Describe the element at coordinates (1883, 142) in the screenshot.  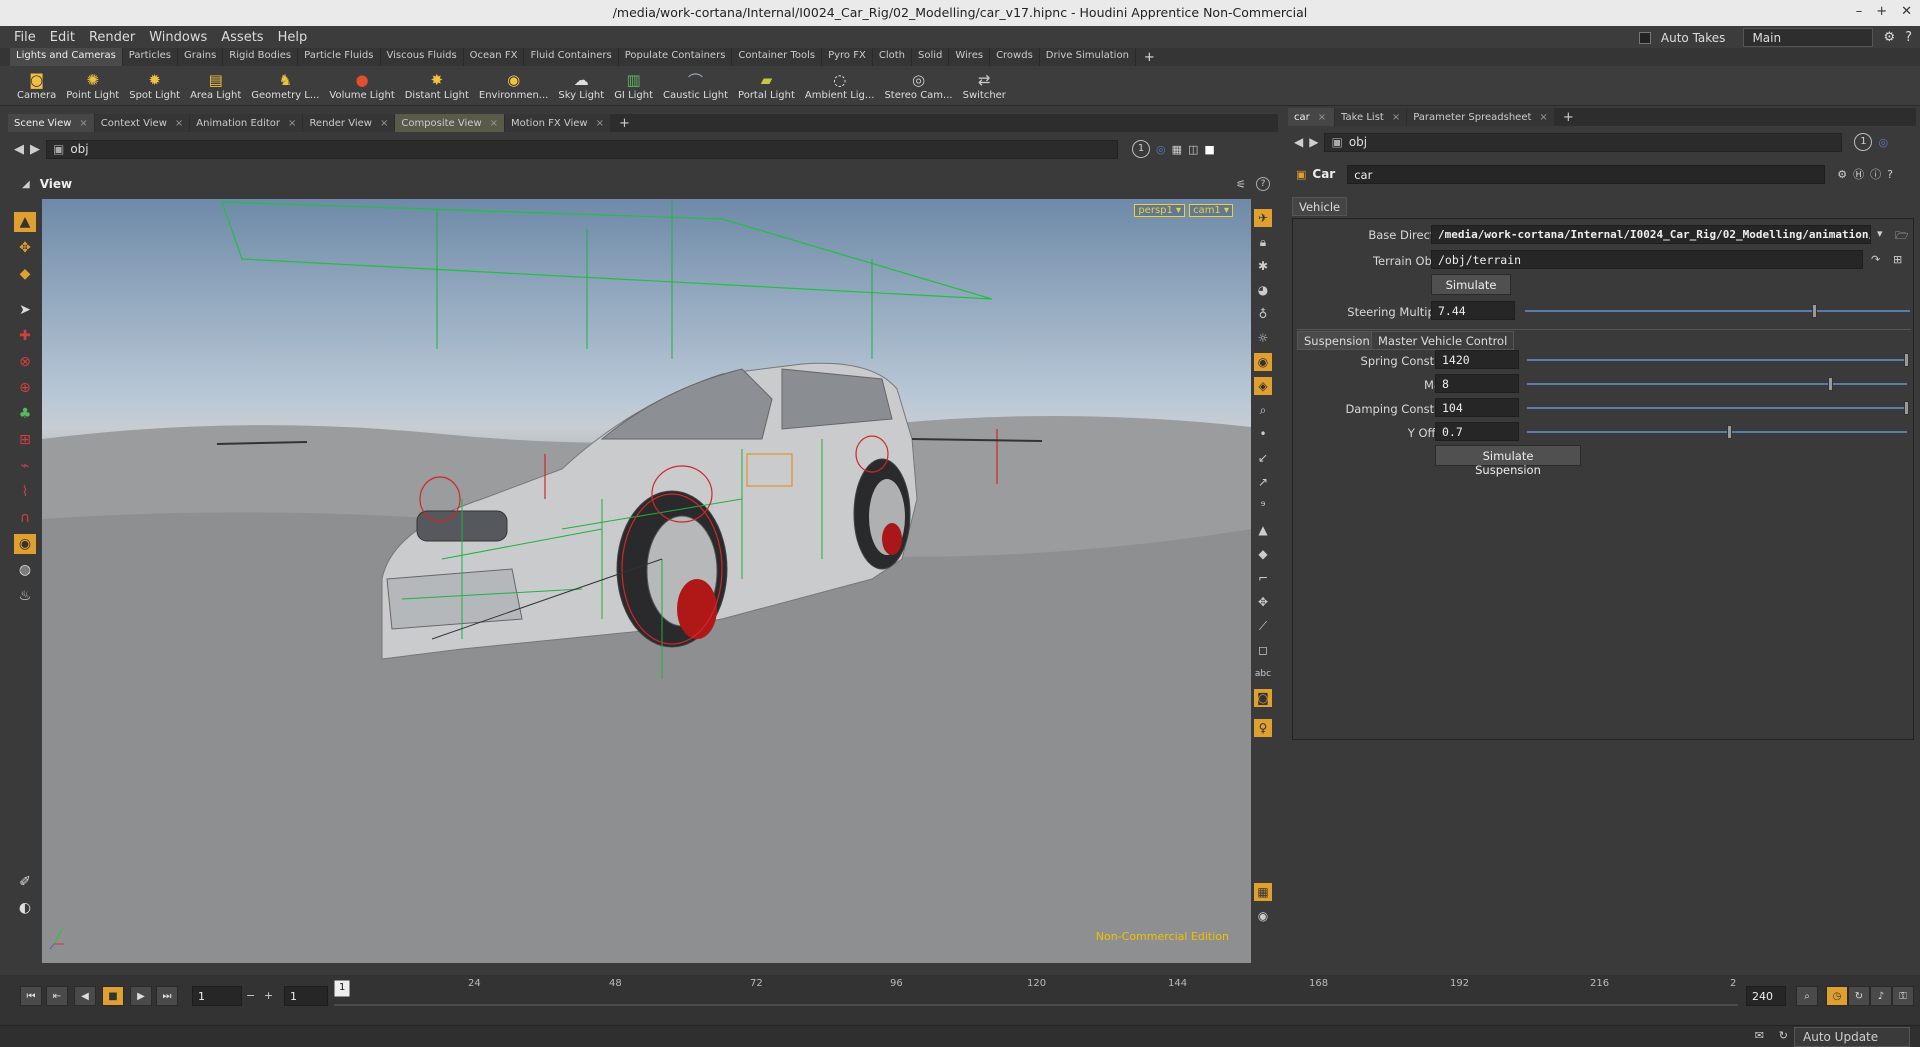
I see `pin-icon: ◎` at that location.